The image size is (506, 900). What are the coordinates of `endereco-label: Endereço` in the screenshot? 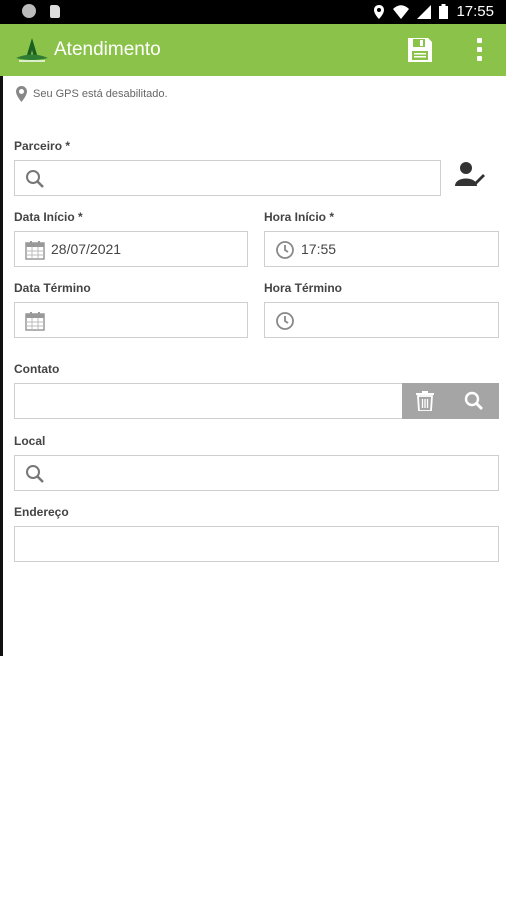 It's located at (41, 512).